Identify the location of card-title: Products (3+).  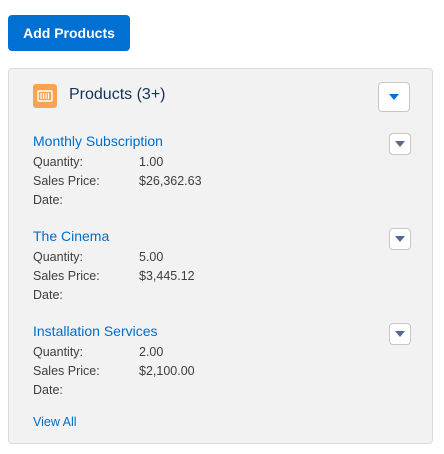
(117, 94).